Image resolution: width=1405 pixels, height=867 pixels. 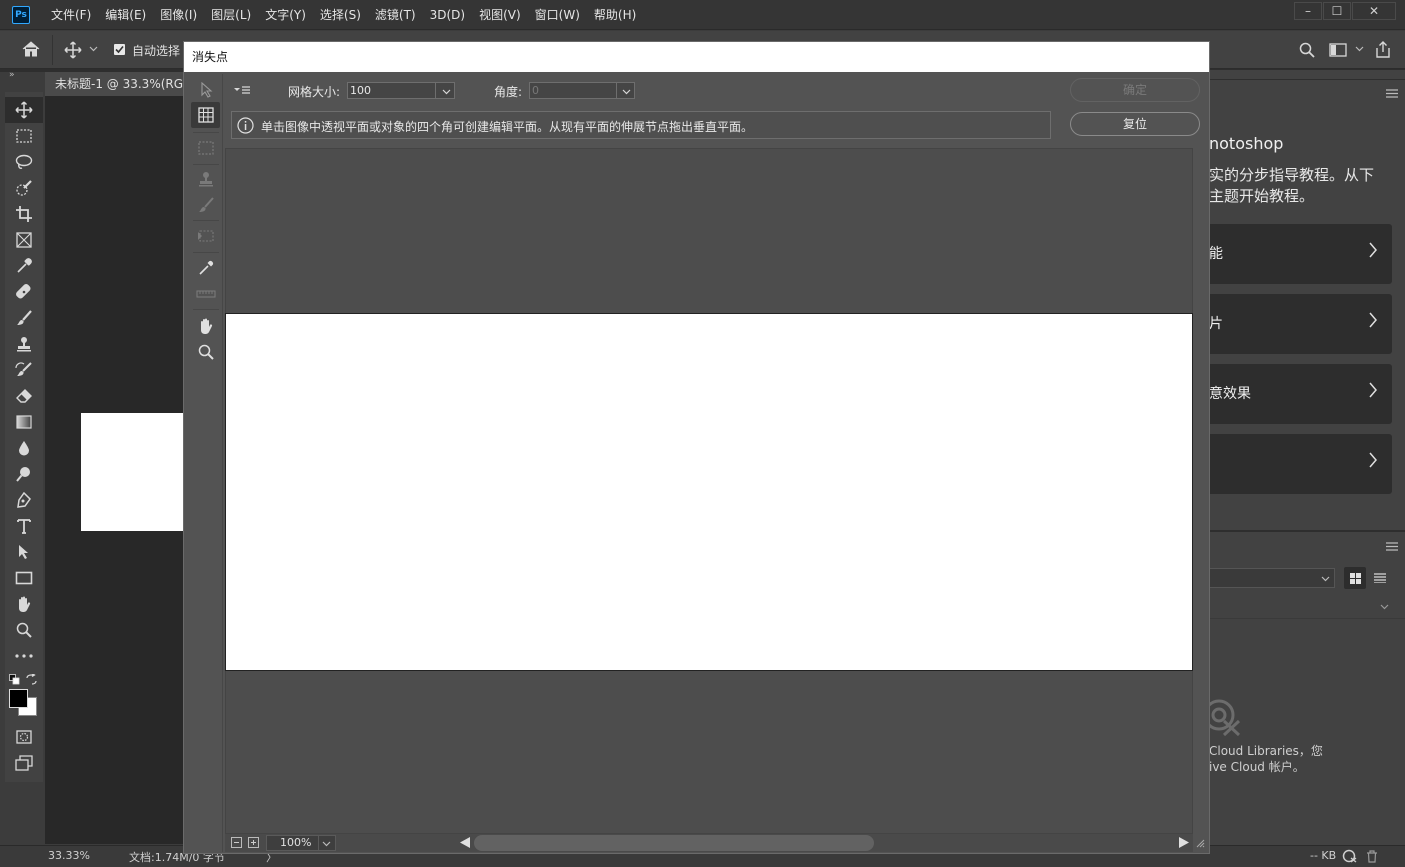 What do you see at coordinates (1392, 546) in the screenshot?
I see `libraries-panel-menu-icon` at bounding box center [1392, 546].